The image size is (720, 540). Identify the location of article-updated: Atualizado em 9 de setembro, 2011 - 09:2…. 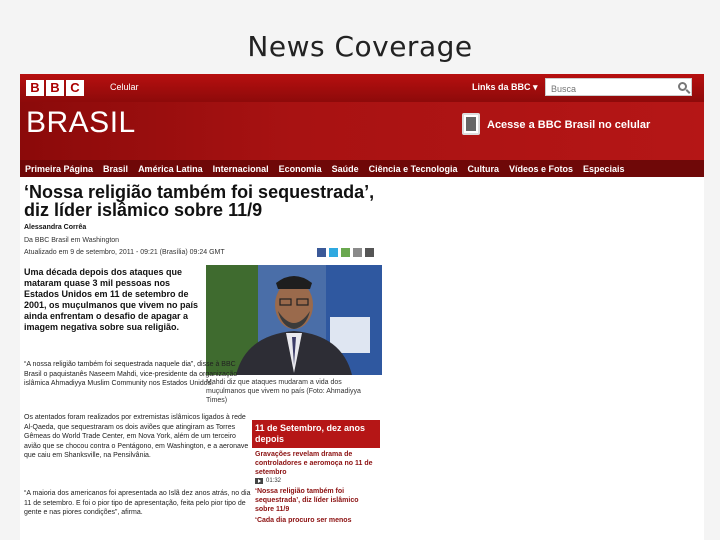
(124, 252).